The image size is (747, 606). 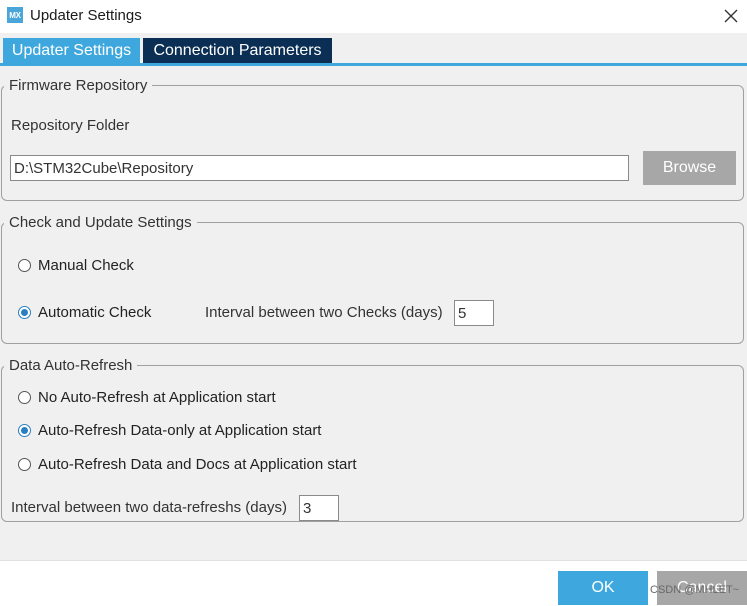 What do you see at coordinates (71, 365) in the screenshot?
I see `data-auto-refresh-legend: Data Auto-Refresh` at bounding box center [71, 365].